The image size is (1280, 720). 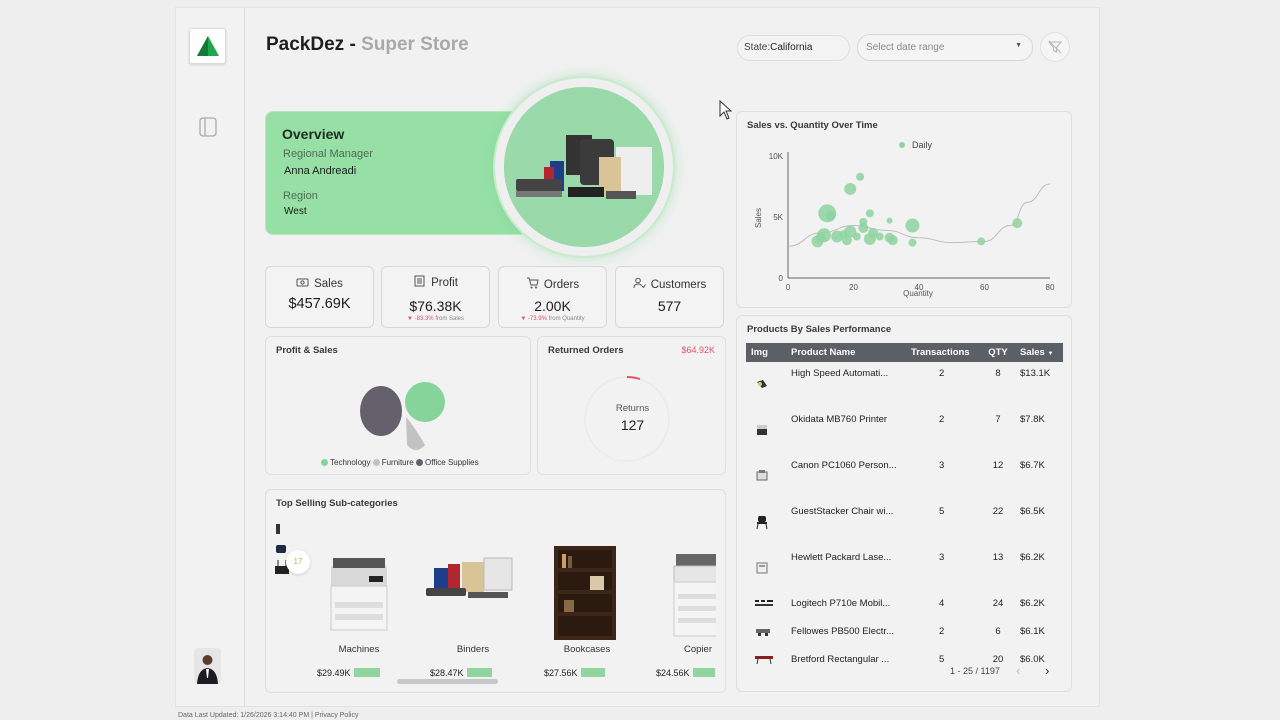 What do you see at coordinates (904, 219) in the screenshot?
I see `sales-quantity-chart: 0 20 40 60 8005K10K Daily Quantity Sales` at bounding box center [904, 219].